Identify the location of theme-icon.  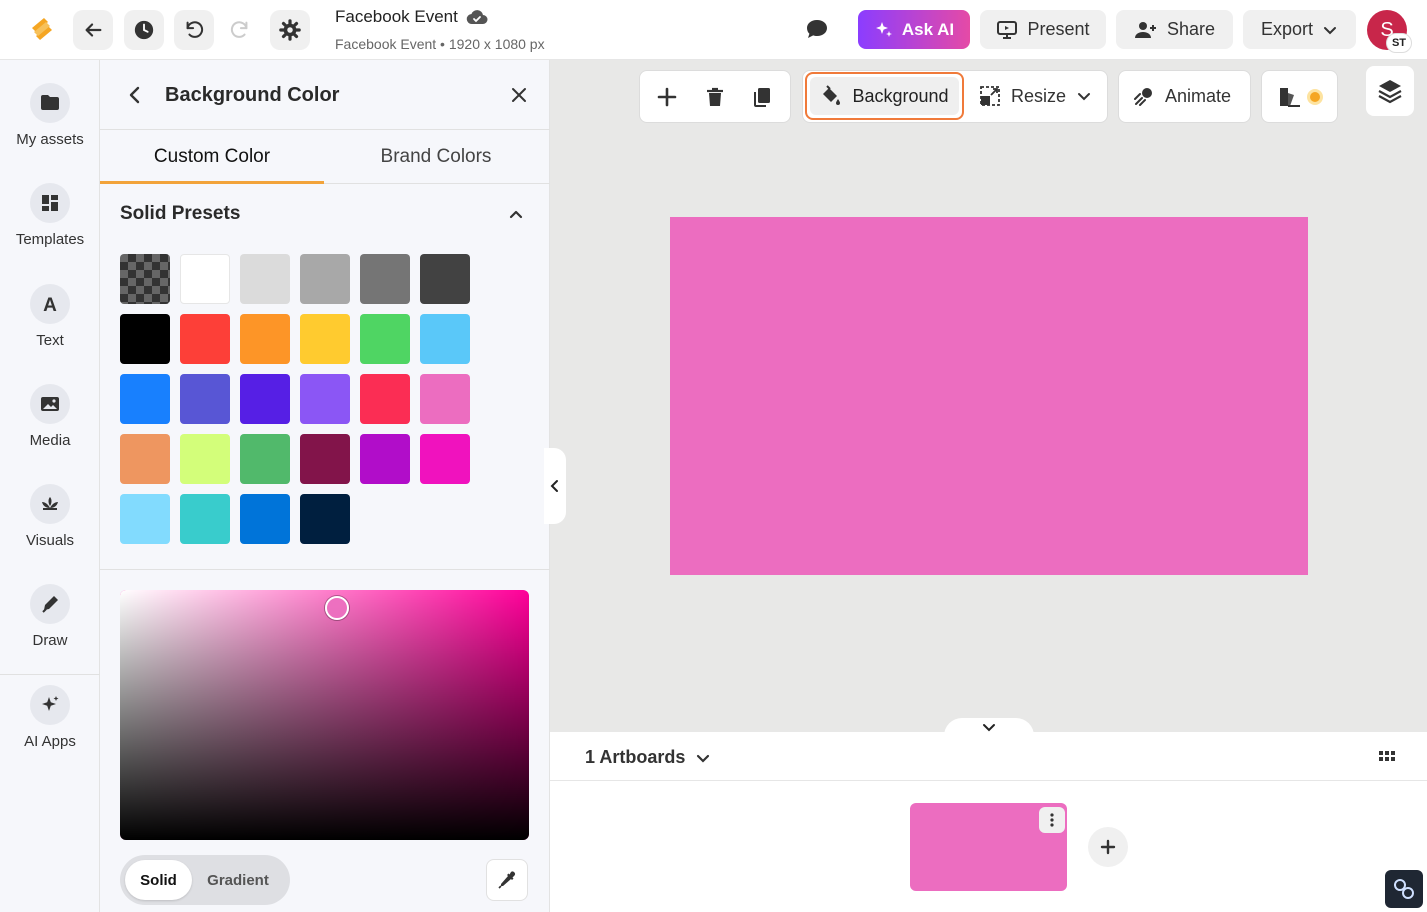
(1301, 97).